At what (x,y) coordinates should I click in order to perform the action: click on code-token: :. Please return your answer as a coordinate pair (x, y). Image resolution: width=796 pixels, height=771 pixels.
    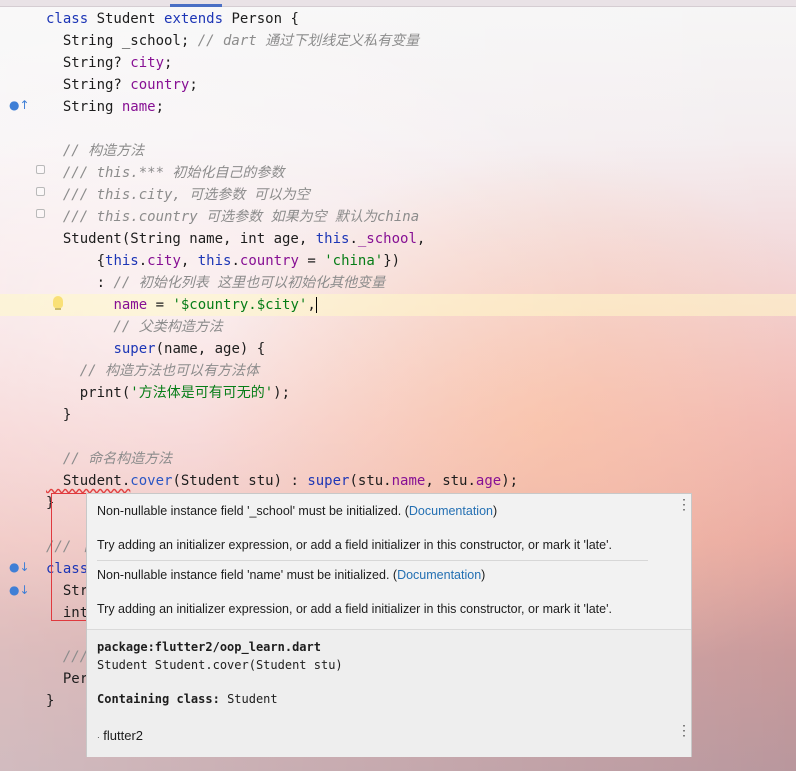
    Looking at the image, I should click on (80, 283).